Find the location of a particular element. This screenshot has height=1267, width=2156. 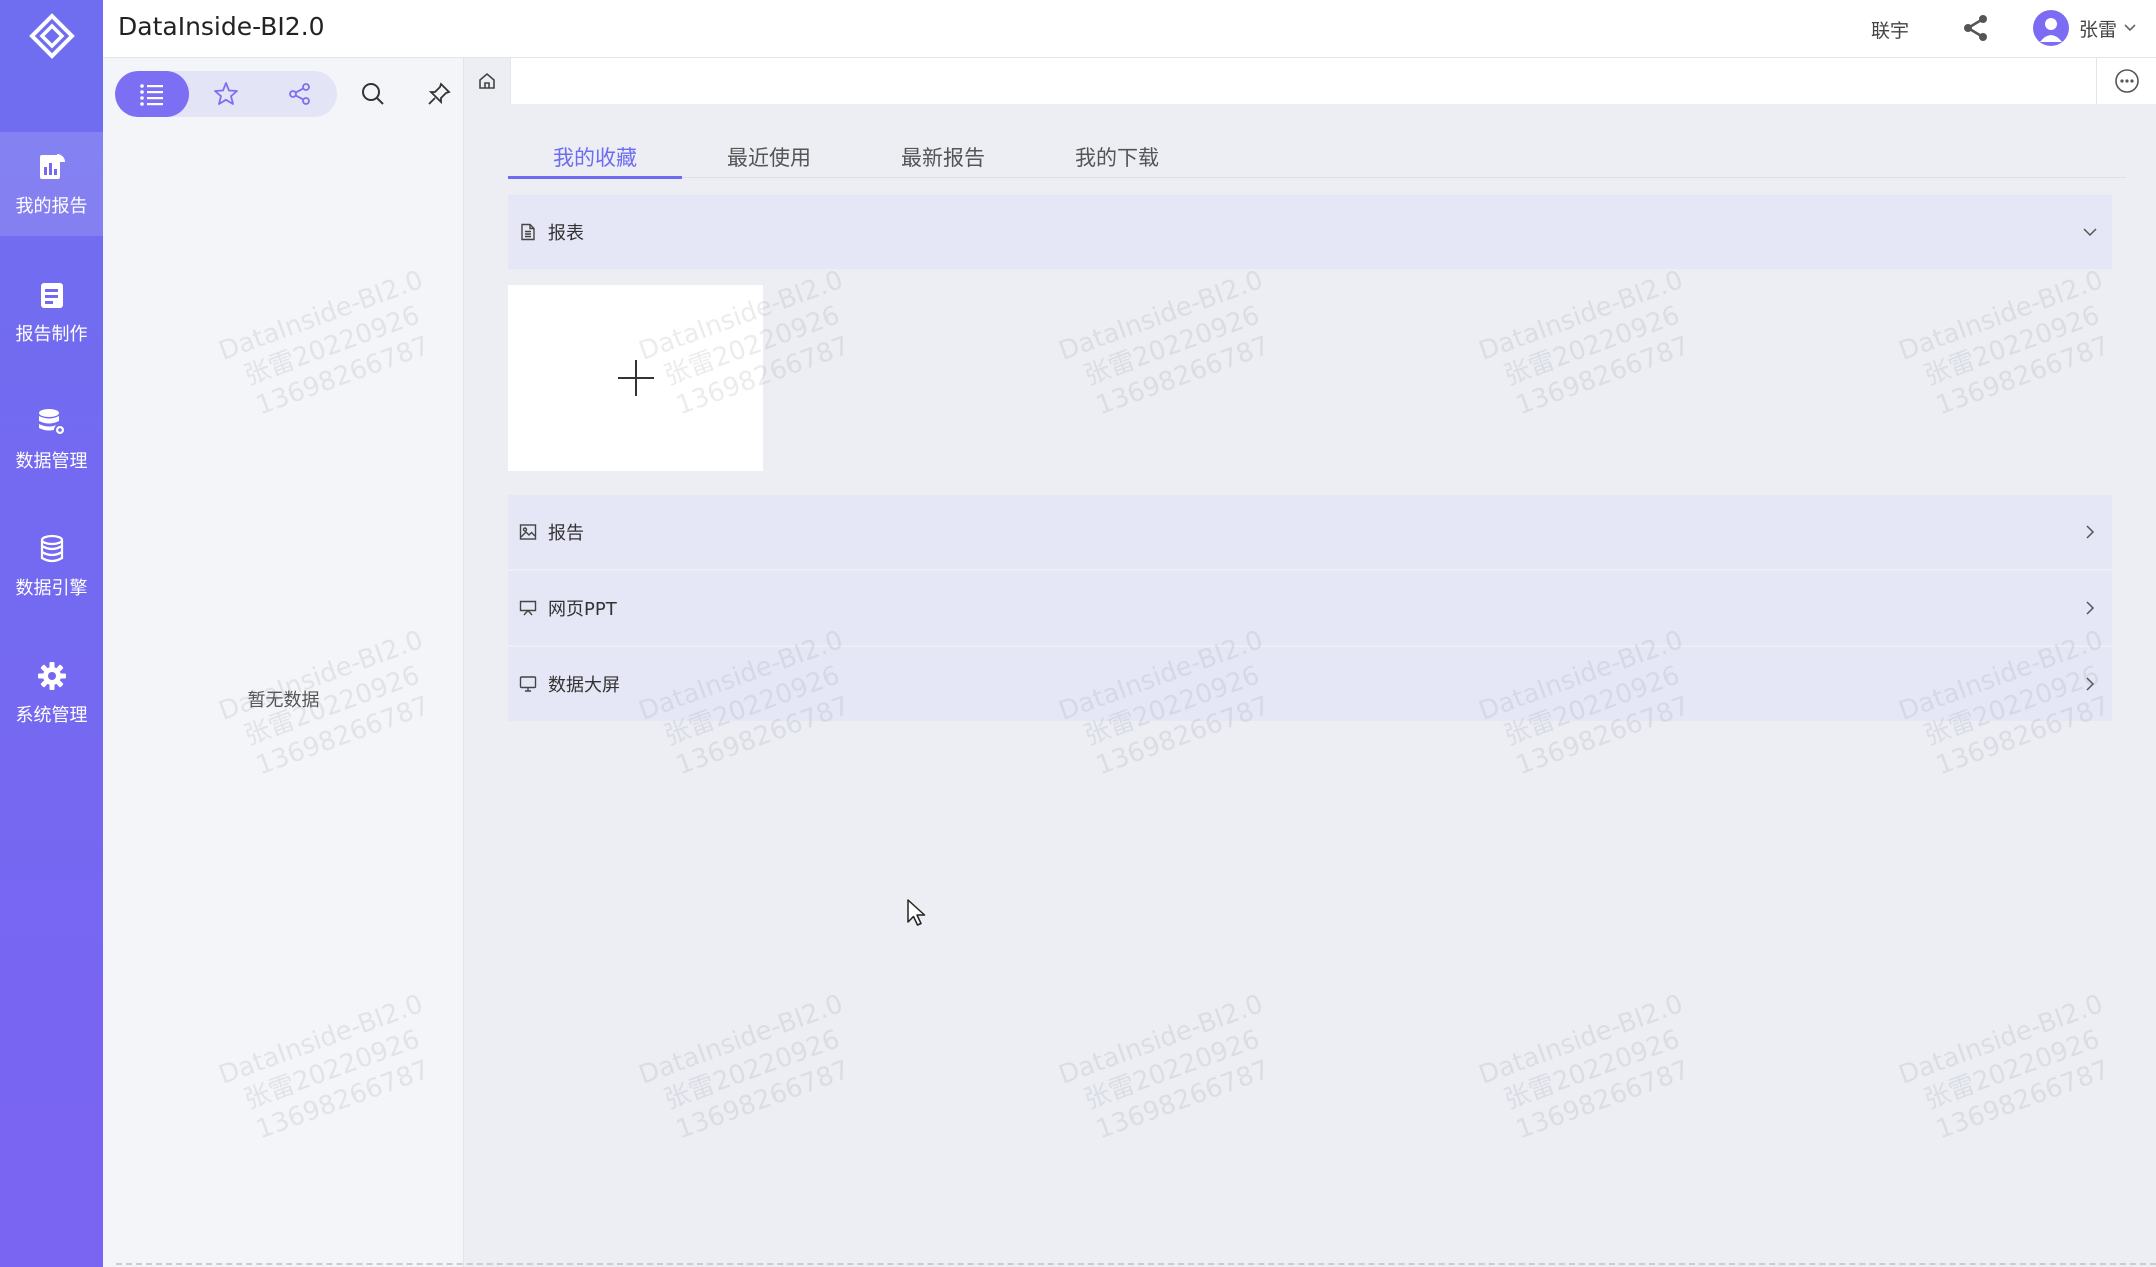

panel-toolbar is located at coordinates (288, 94).